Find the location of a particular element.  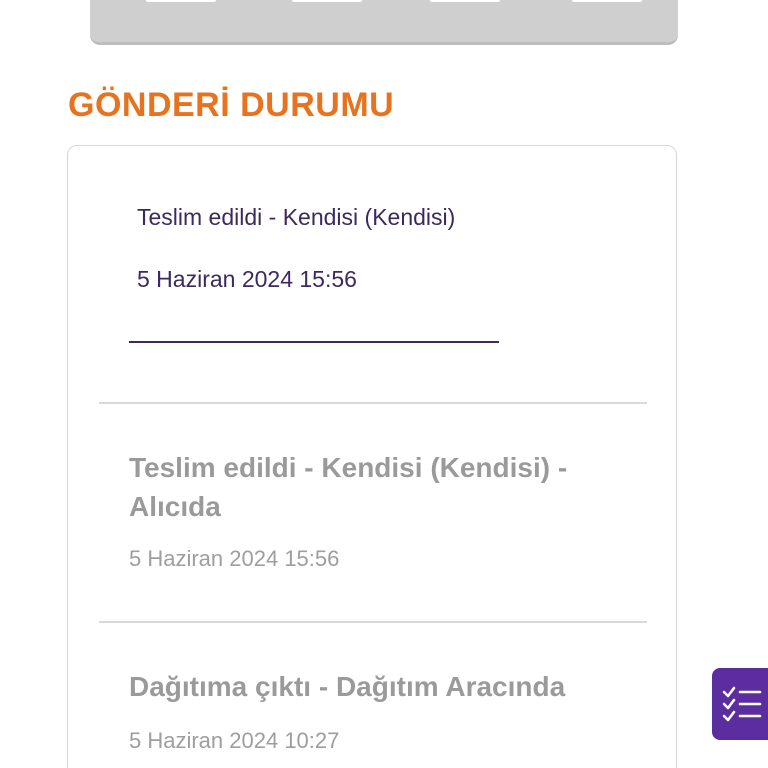

checklist-button is located at coordinates (740, 704).